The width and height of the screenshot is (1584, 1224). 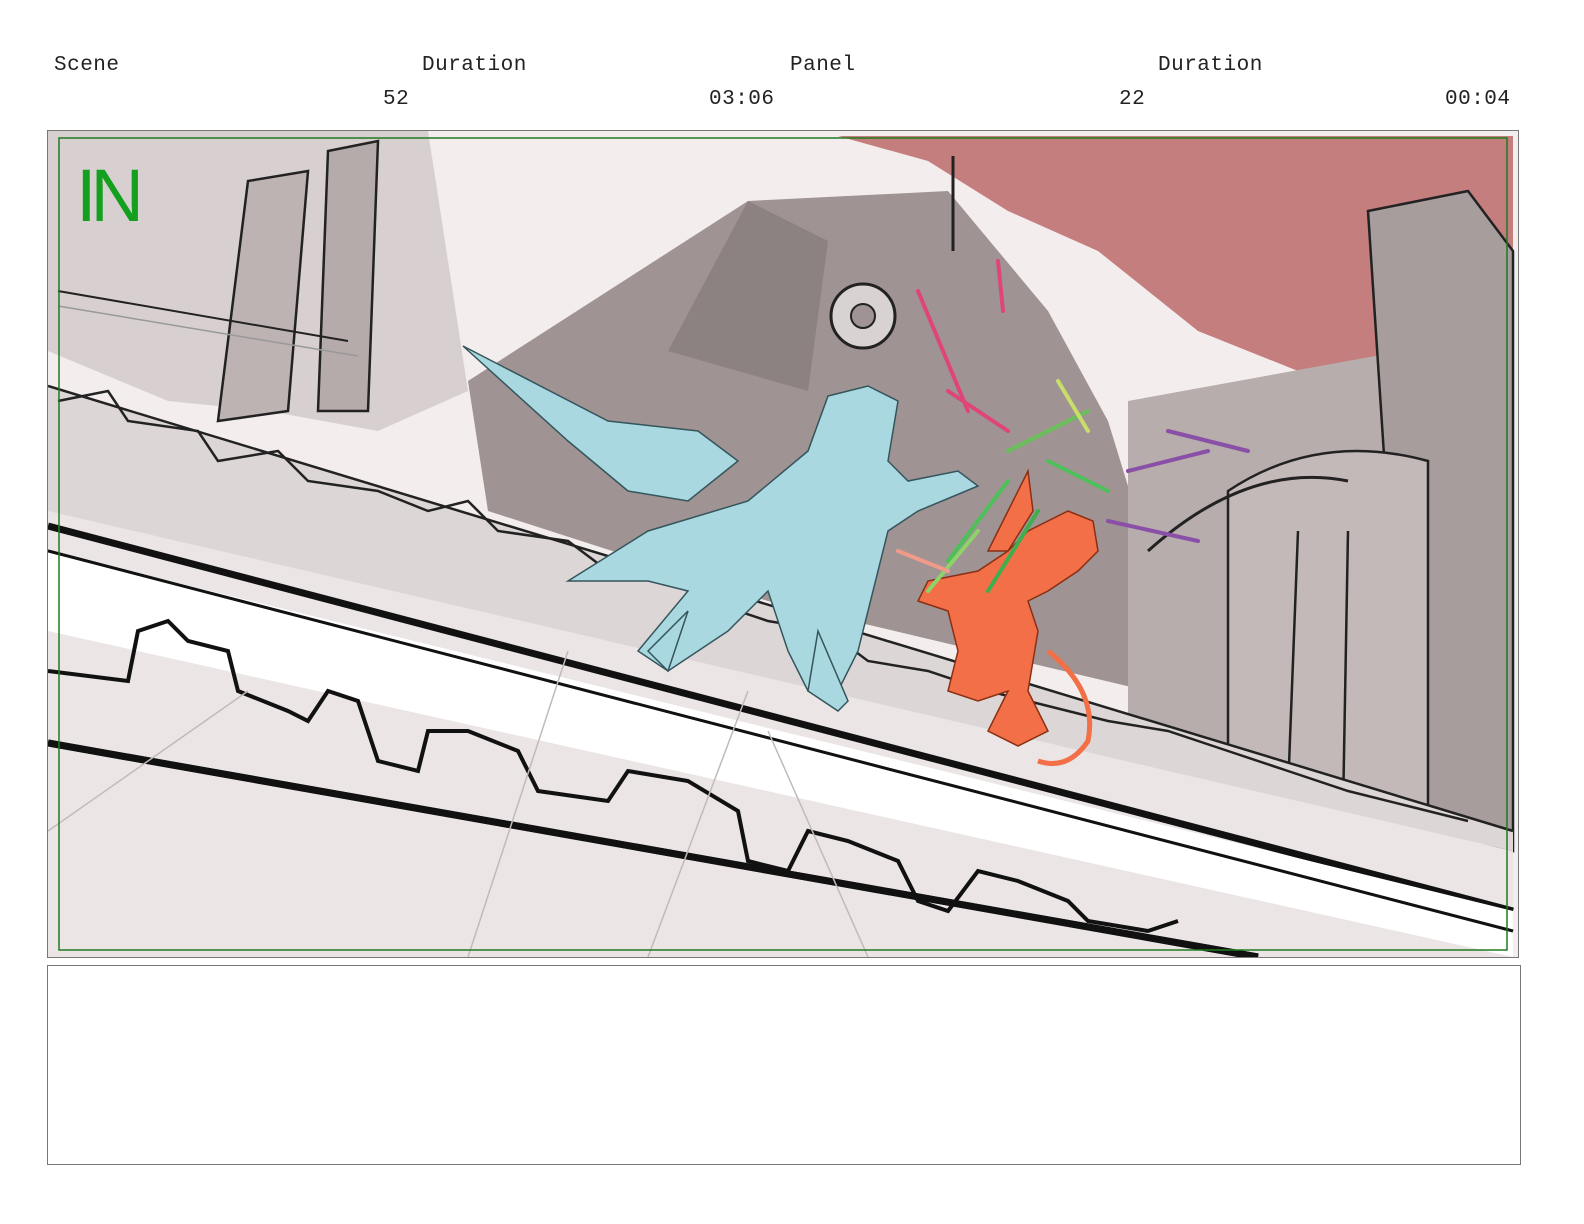 What do you see at coordinates (474, 65) in the screenshot?
I see `scene-duration-label: Duration` at bounding box center [474, 65].